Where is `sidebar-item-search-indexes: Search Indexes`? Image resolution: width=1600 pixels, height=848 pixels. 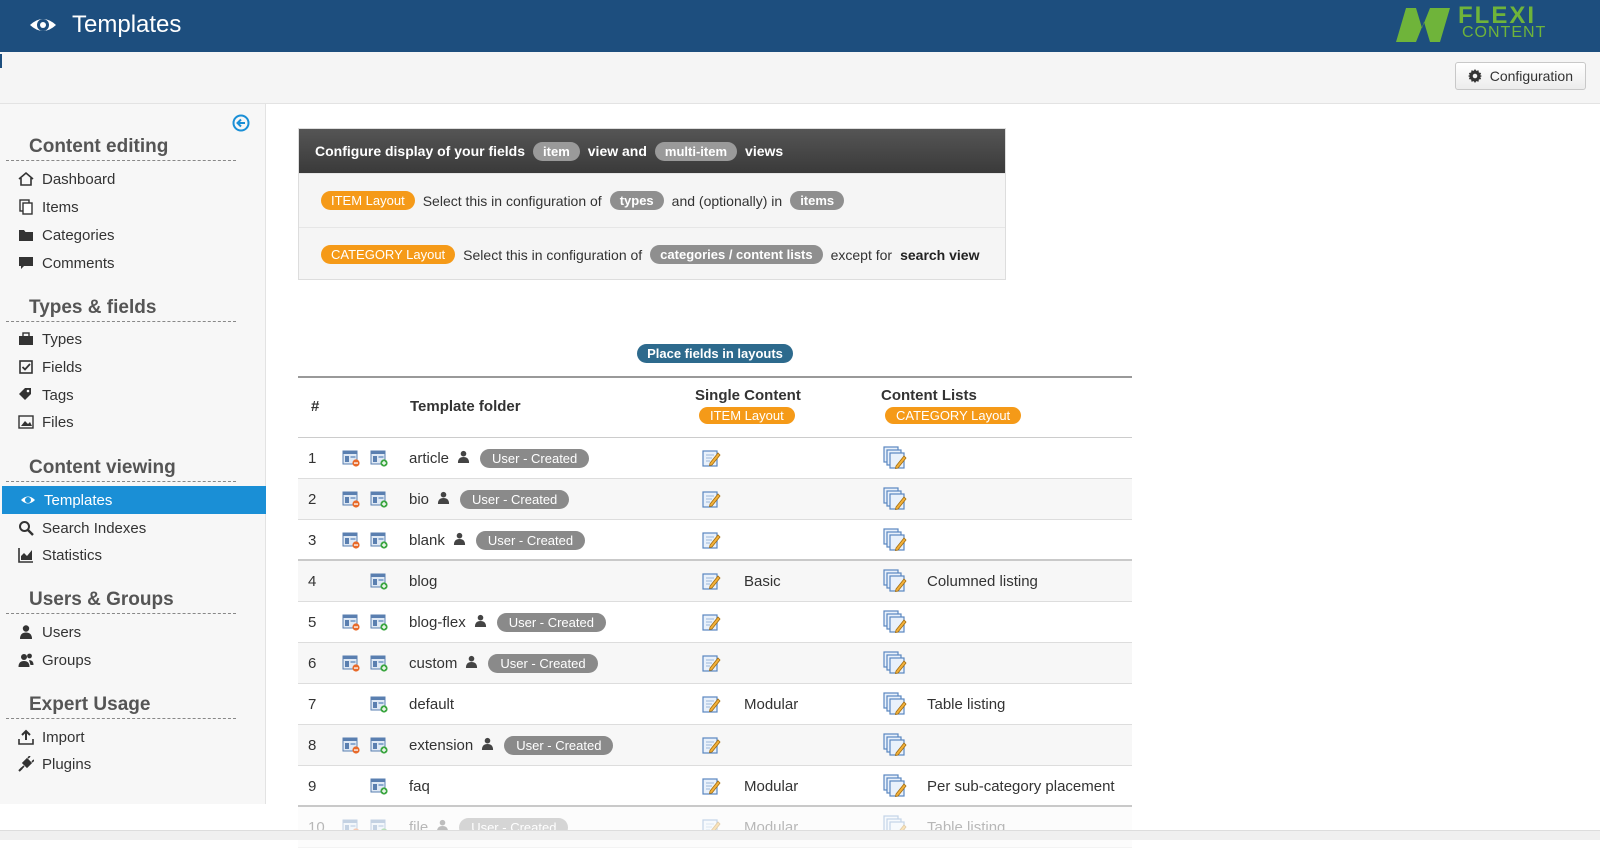 sidebar-item-search-indexes: Search Indexes is located at coordinates (133, 528).